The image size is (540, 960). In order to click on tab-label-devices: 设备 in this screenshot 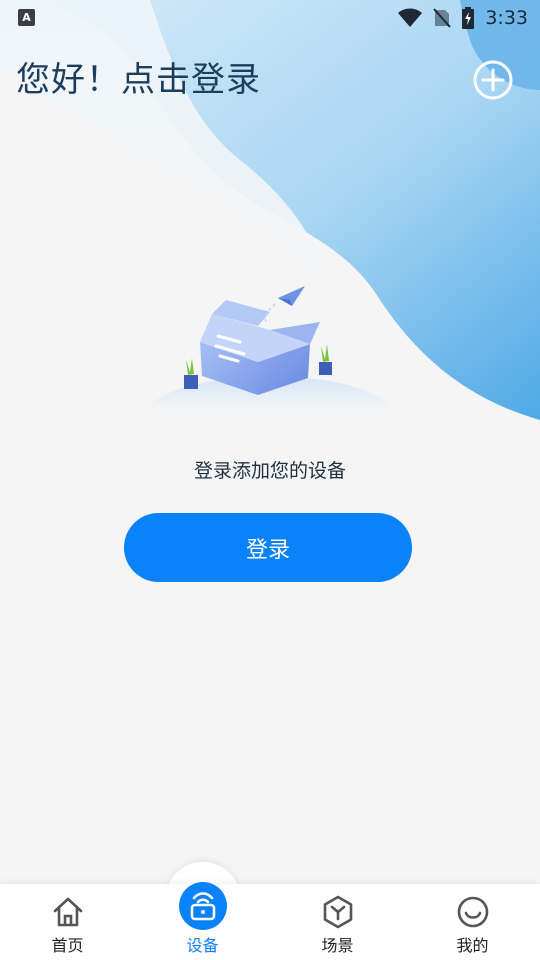, I will do `click(202, 945)`.